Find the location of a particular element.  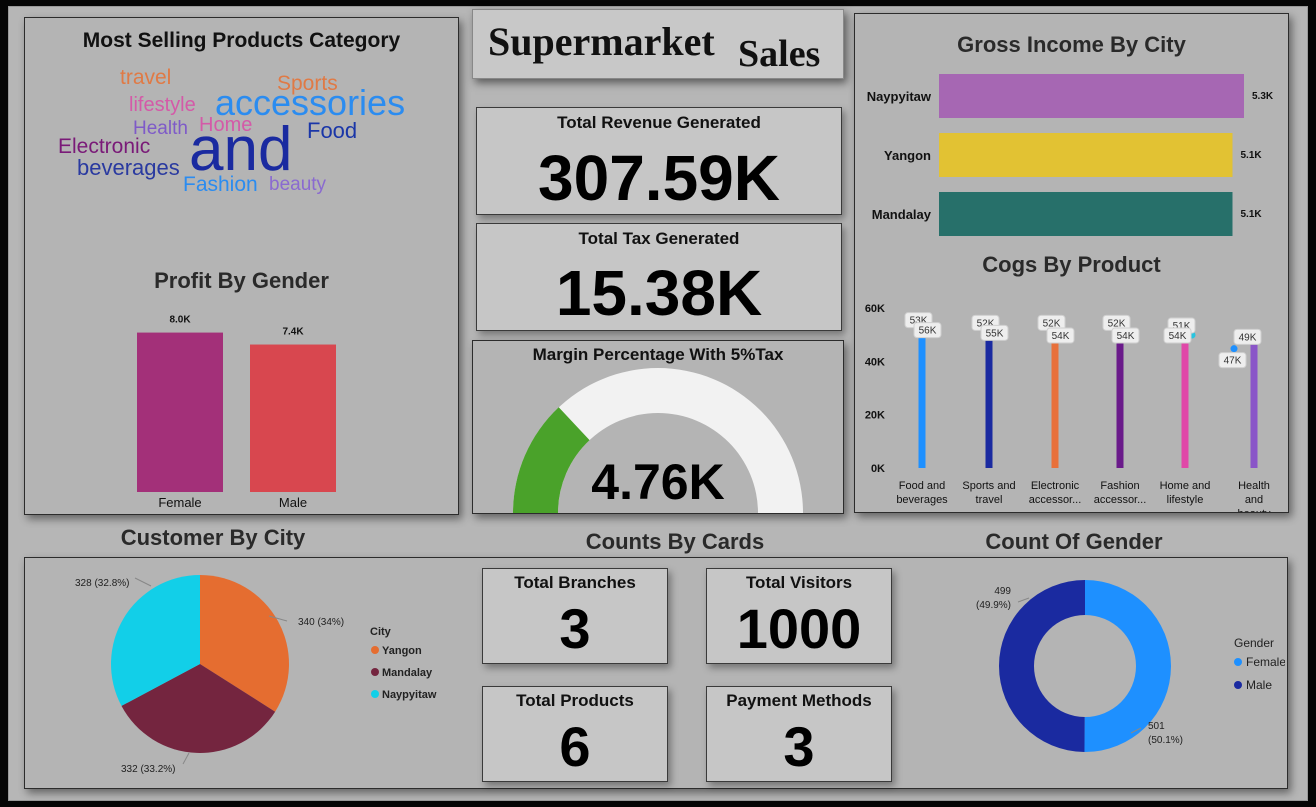

cogs-marker-label-group: 56K is located at coordinates (927, 330).